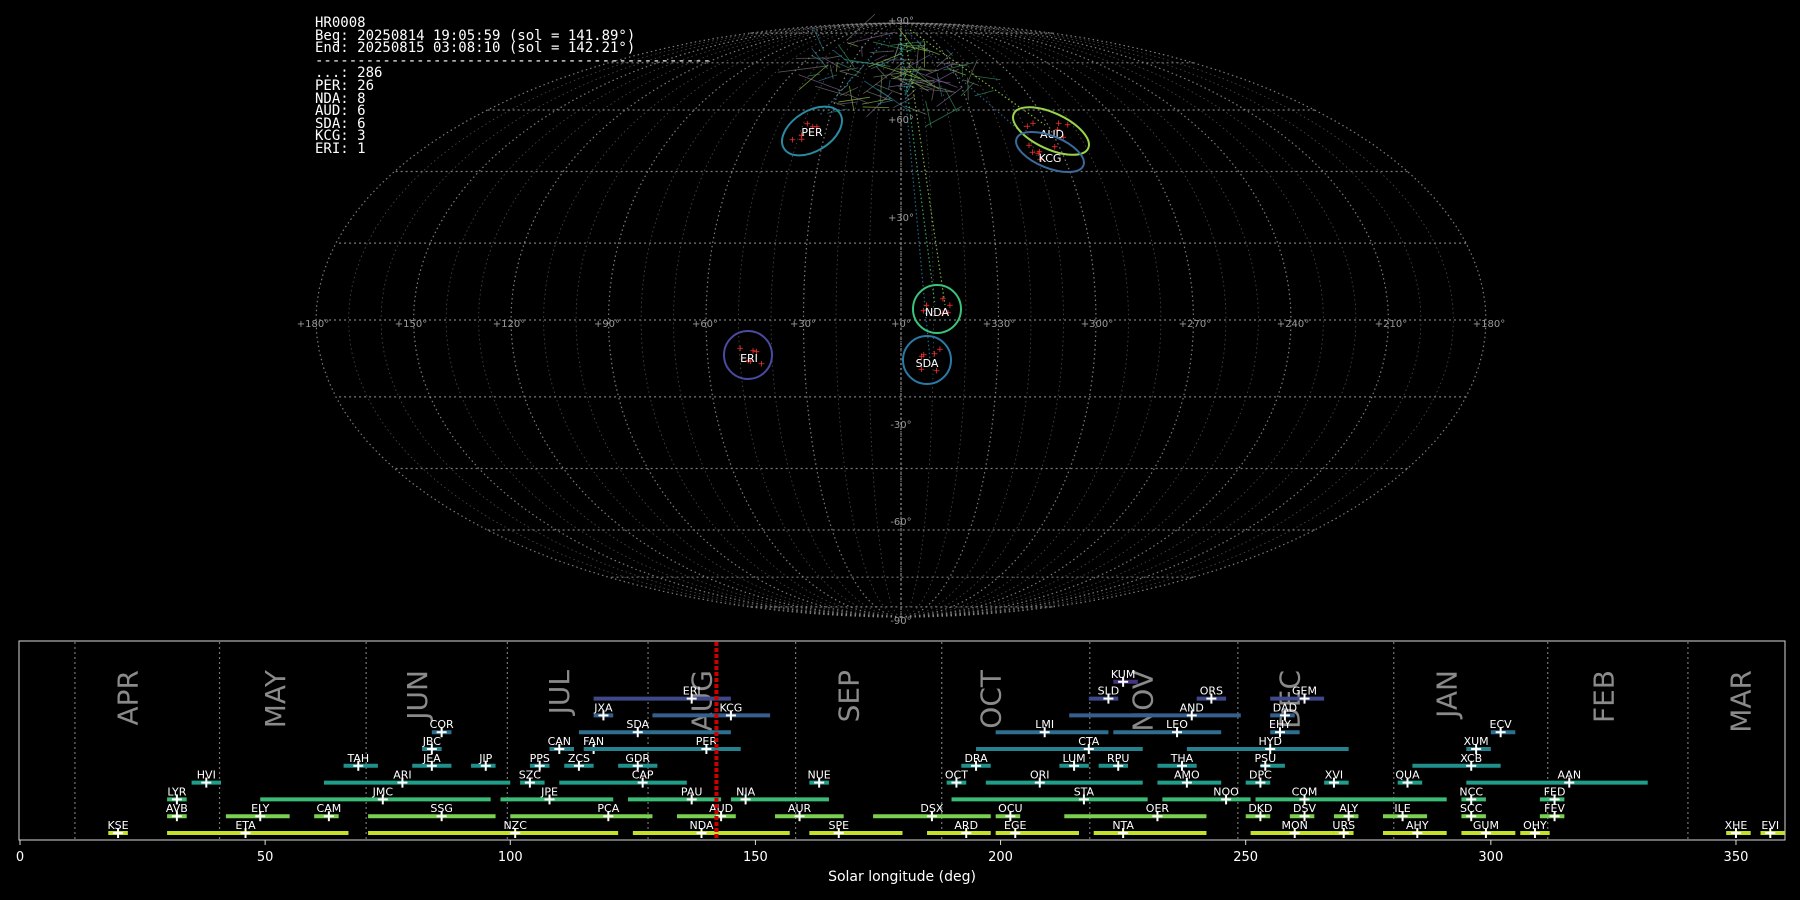  I want to click on shower-code-label: MON, so click(1295, 825).